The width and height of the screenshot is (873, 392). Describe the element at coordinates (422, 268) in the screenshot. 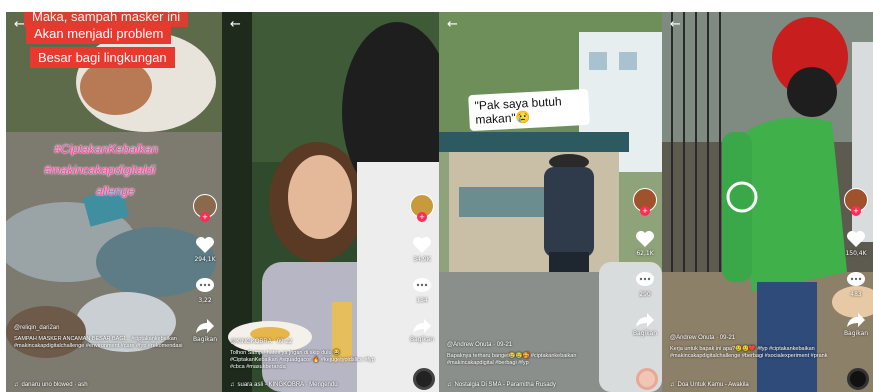

I see `action-rail: + 34,9K 134 Bagikan` at that location.